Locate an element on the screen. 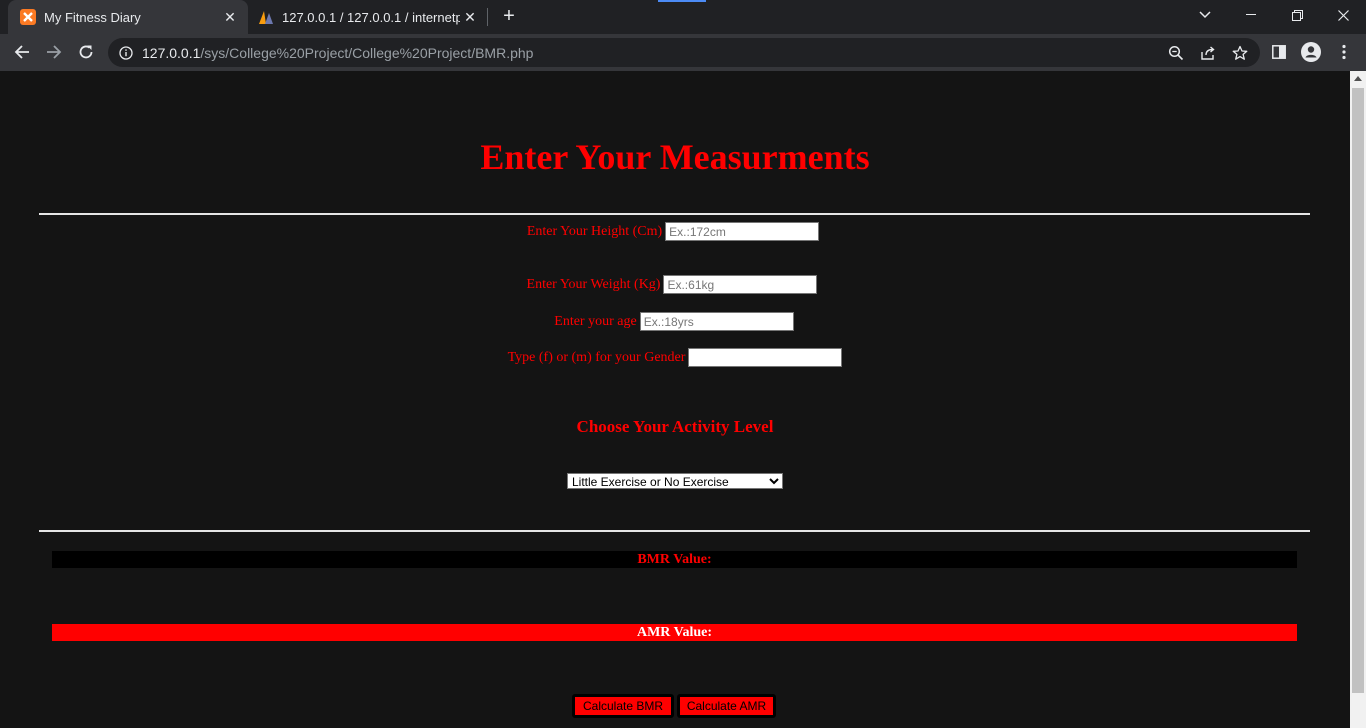 Image resolution: width=1366 pixels, height=728 pixels. calculate-bmr-button: Calculate BMR is located at coordinates (623, 706).